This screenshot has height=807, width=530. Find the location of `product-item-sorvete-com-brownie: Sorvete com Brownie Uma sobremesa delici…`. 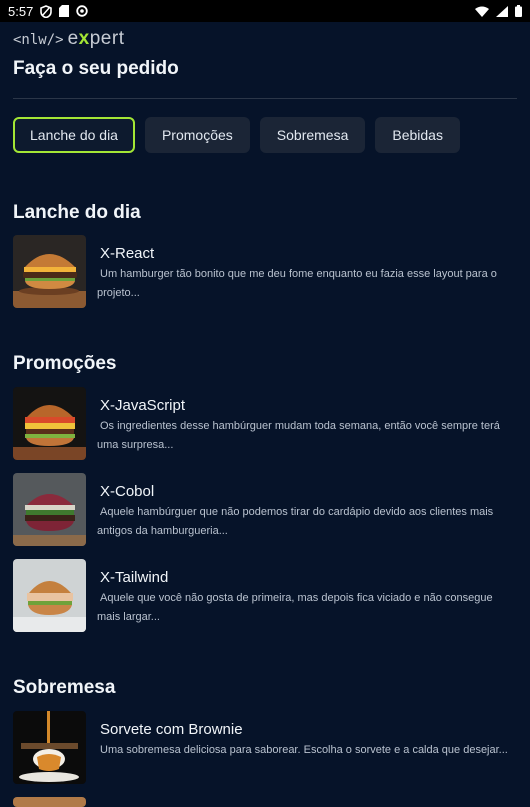

product-item-sorvete-com-brownie: Sorvete com Brownie Uma sobremesa delici… is located at coordinates (265, 748).